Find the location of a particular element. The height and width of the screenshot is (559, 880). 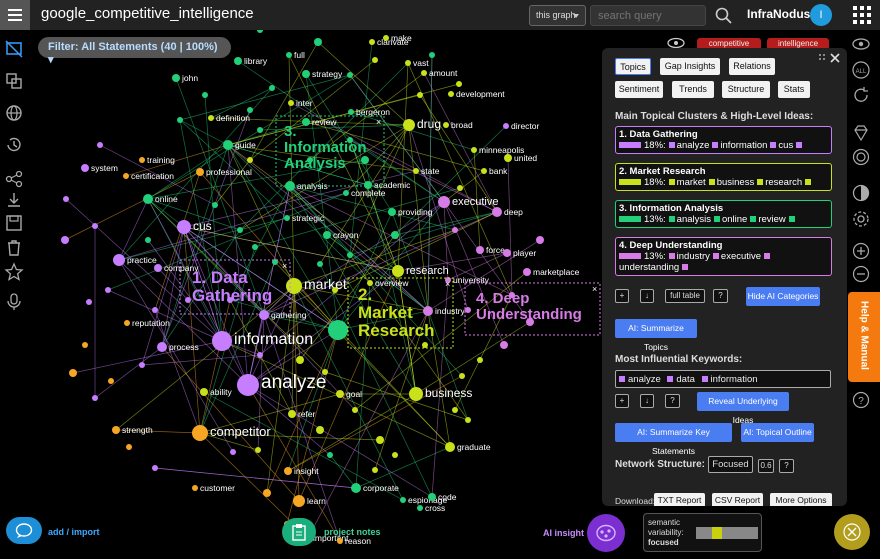

node-player is located at coordinates (507, 253).